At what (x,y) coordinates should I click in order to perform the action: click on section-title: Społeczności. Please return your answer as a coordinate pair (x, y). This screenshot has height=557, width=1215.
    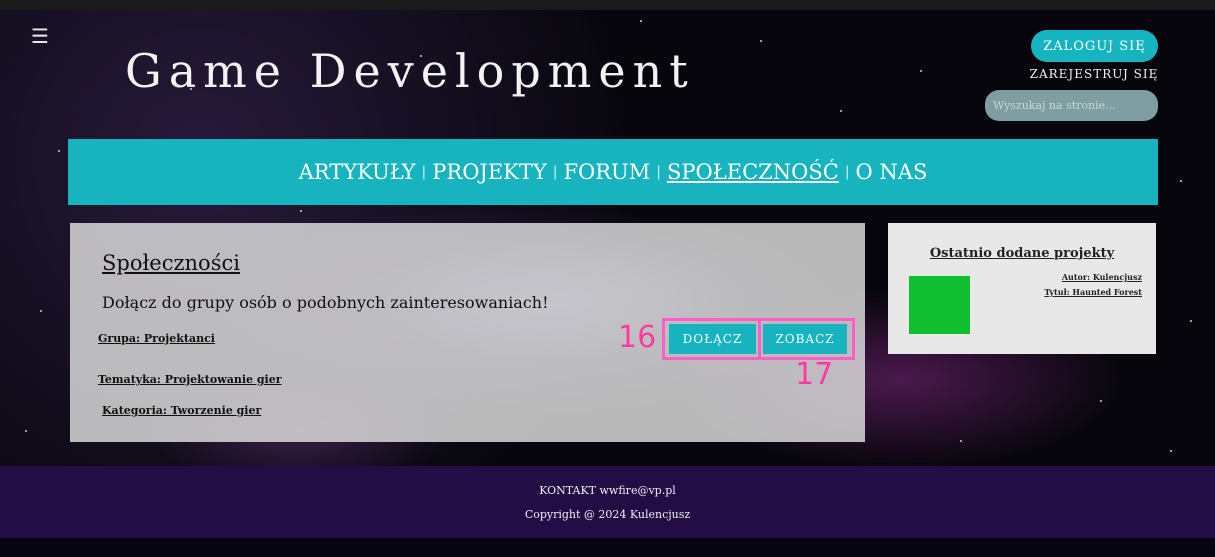
    Looking at the image, I should click on (171, 263).